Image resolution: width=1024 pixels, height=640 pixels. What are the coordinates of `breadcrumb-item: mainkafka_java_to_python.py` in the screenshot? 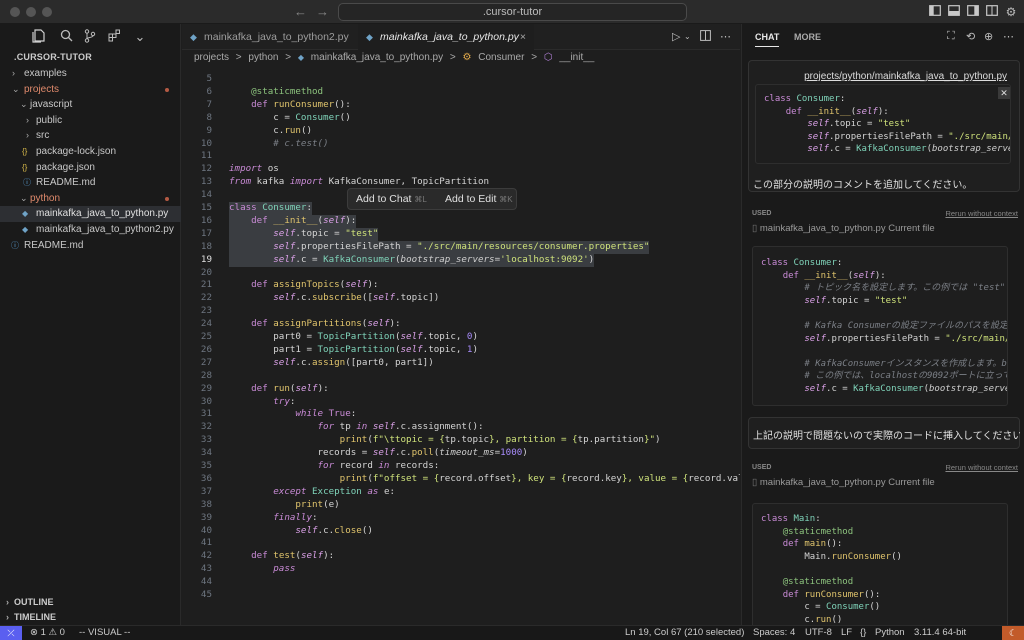 It's located at (377, 57).